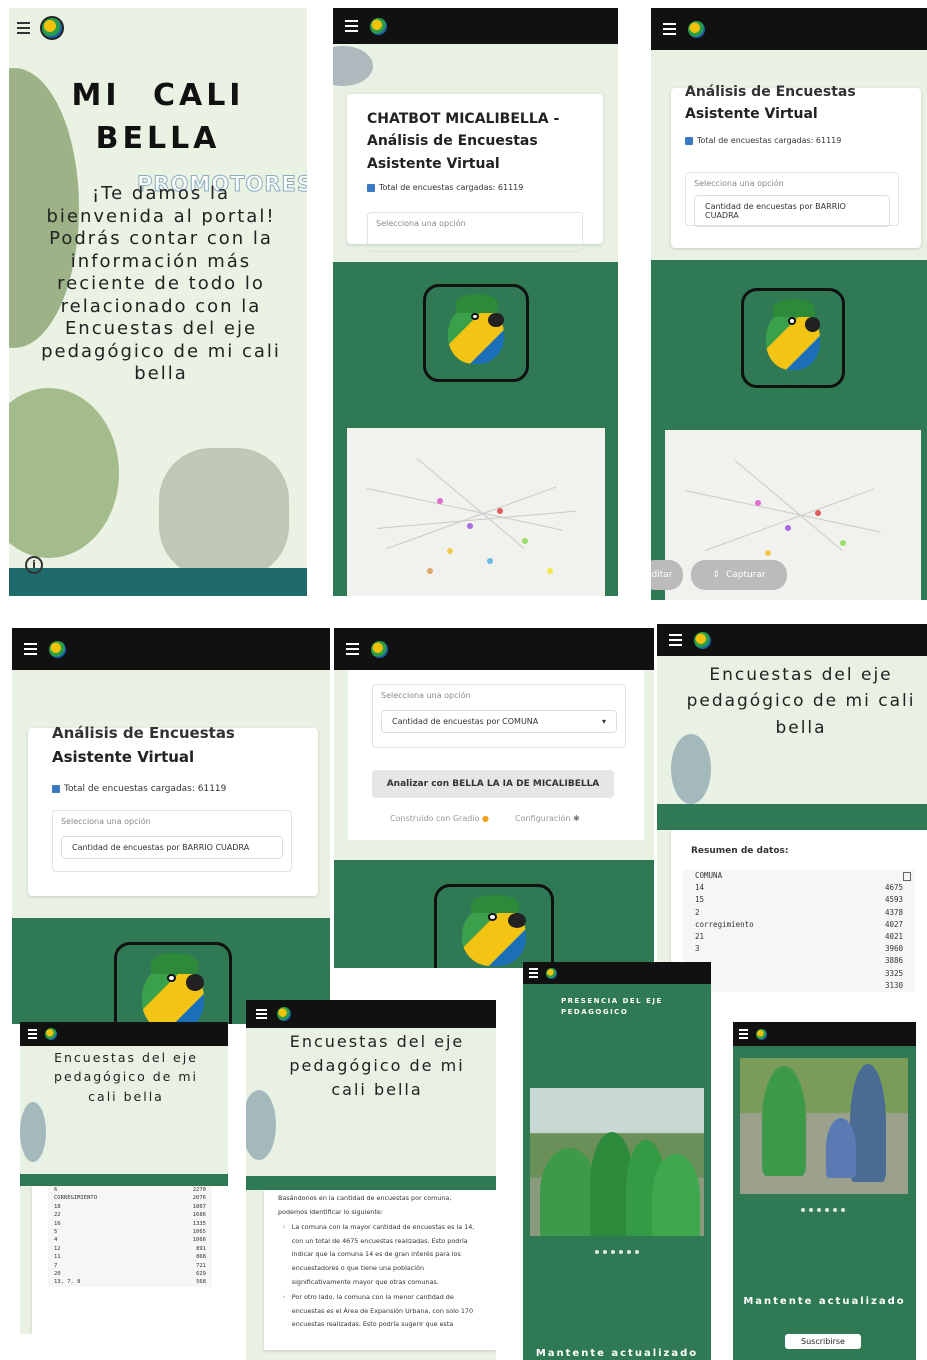 Image resolution: width=927 pixels, height=1360 pixels. Describe the element at coordinates (893, 924) in the screenshot. I see `table-cell-value: 4027` at that location.